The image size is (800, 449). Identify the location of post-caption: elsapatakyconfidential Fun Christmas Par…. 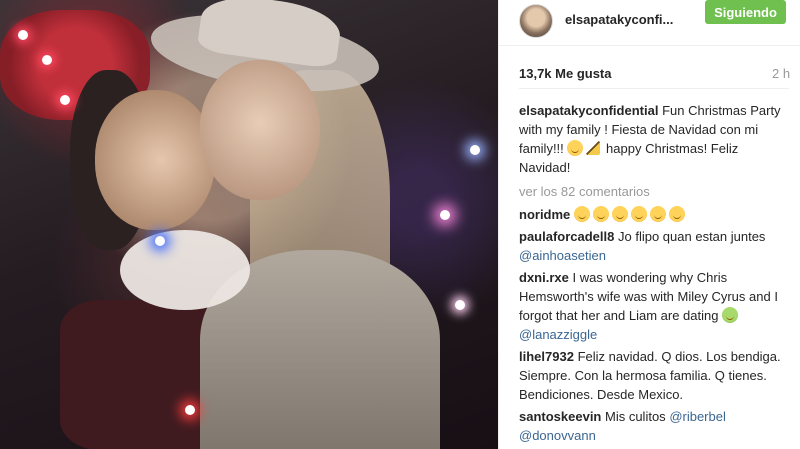
(654, 139).